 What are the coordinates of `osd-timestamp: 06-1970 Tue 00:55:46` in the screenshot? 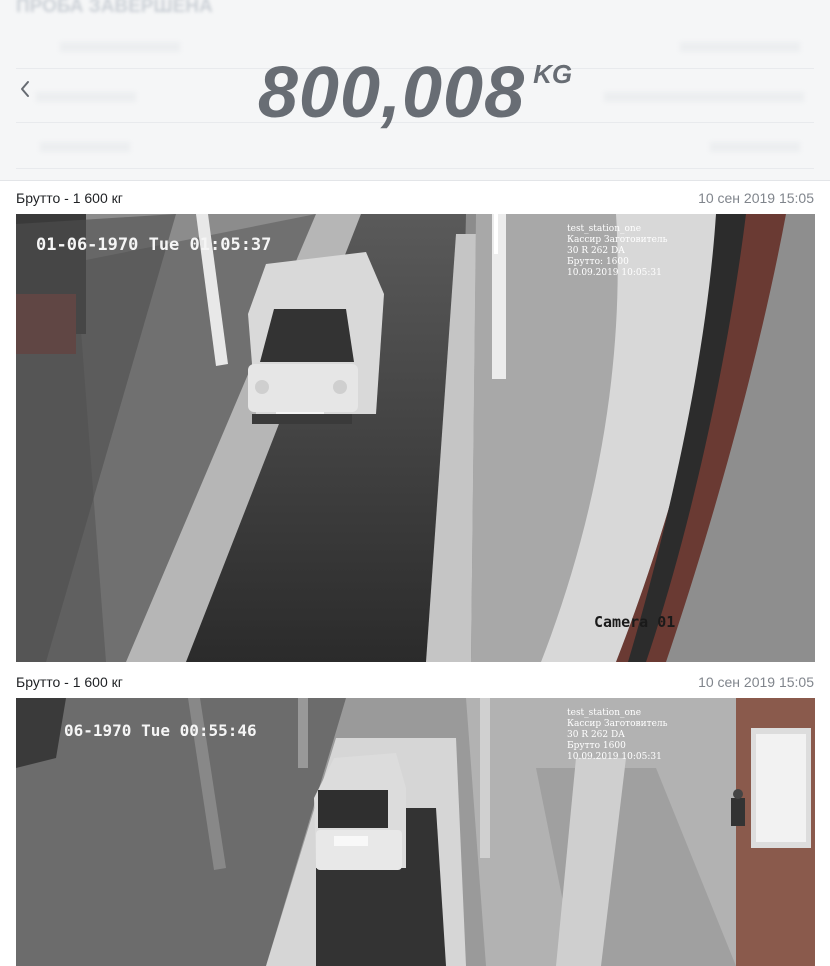 It's located at (160, 730).